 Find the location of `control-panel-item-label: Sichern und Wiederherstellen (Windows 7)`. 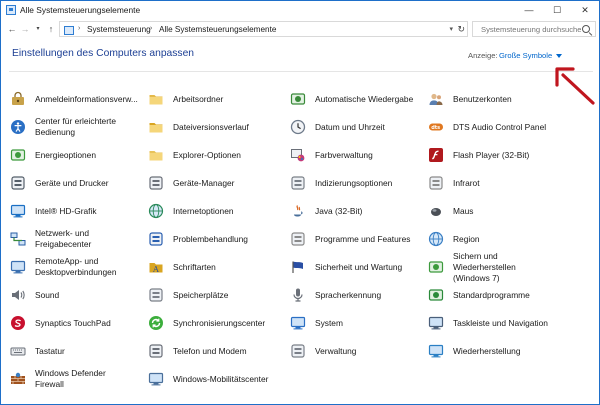

control-panel-item-label: Sichern und Wiederherstellen (Windows 7) is located at coordinates (484, 266).